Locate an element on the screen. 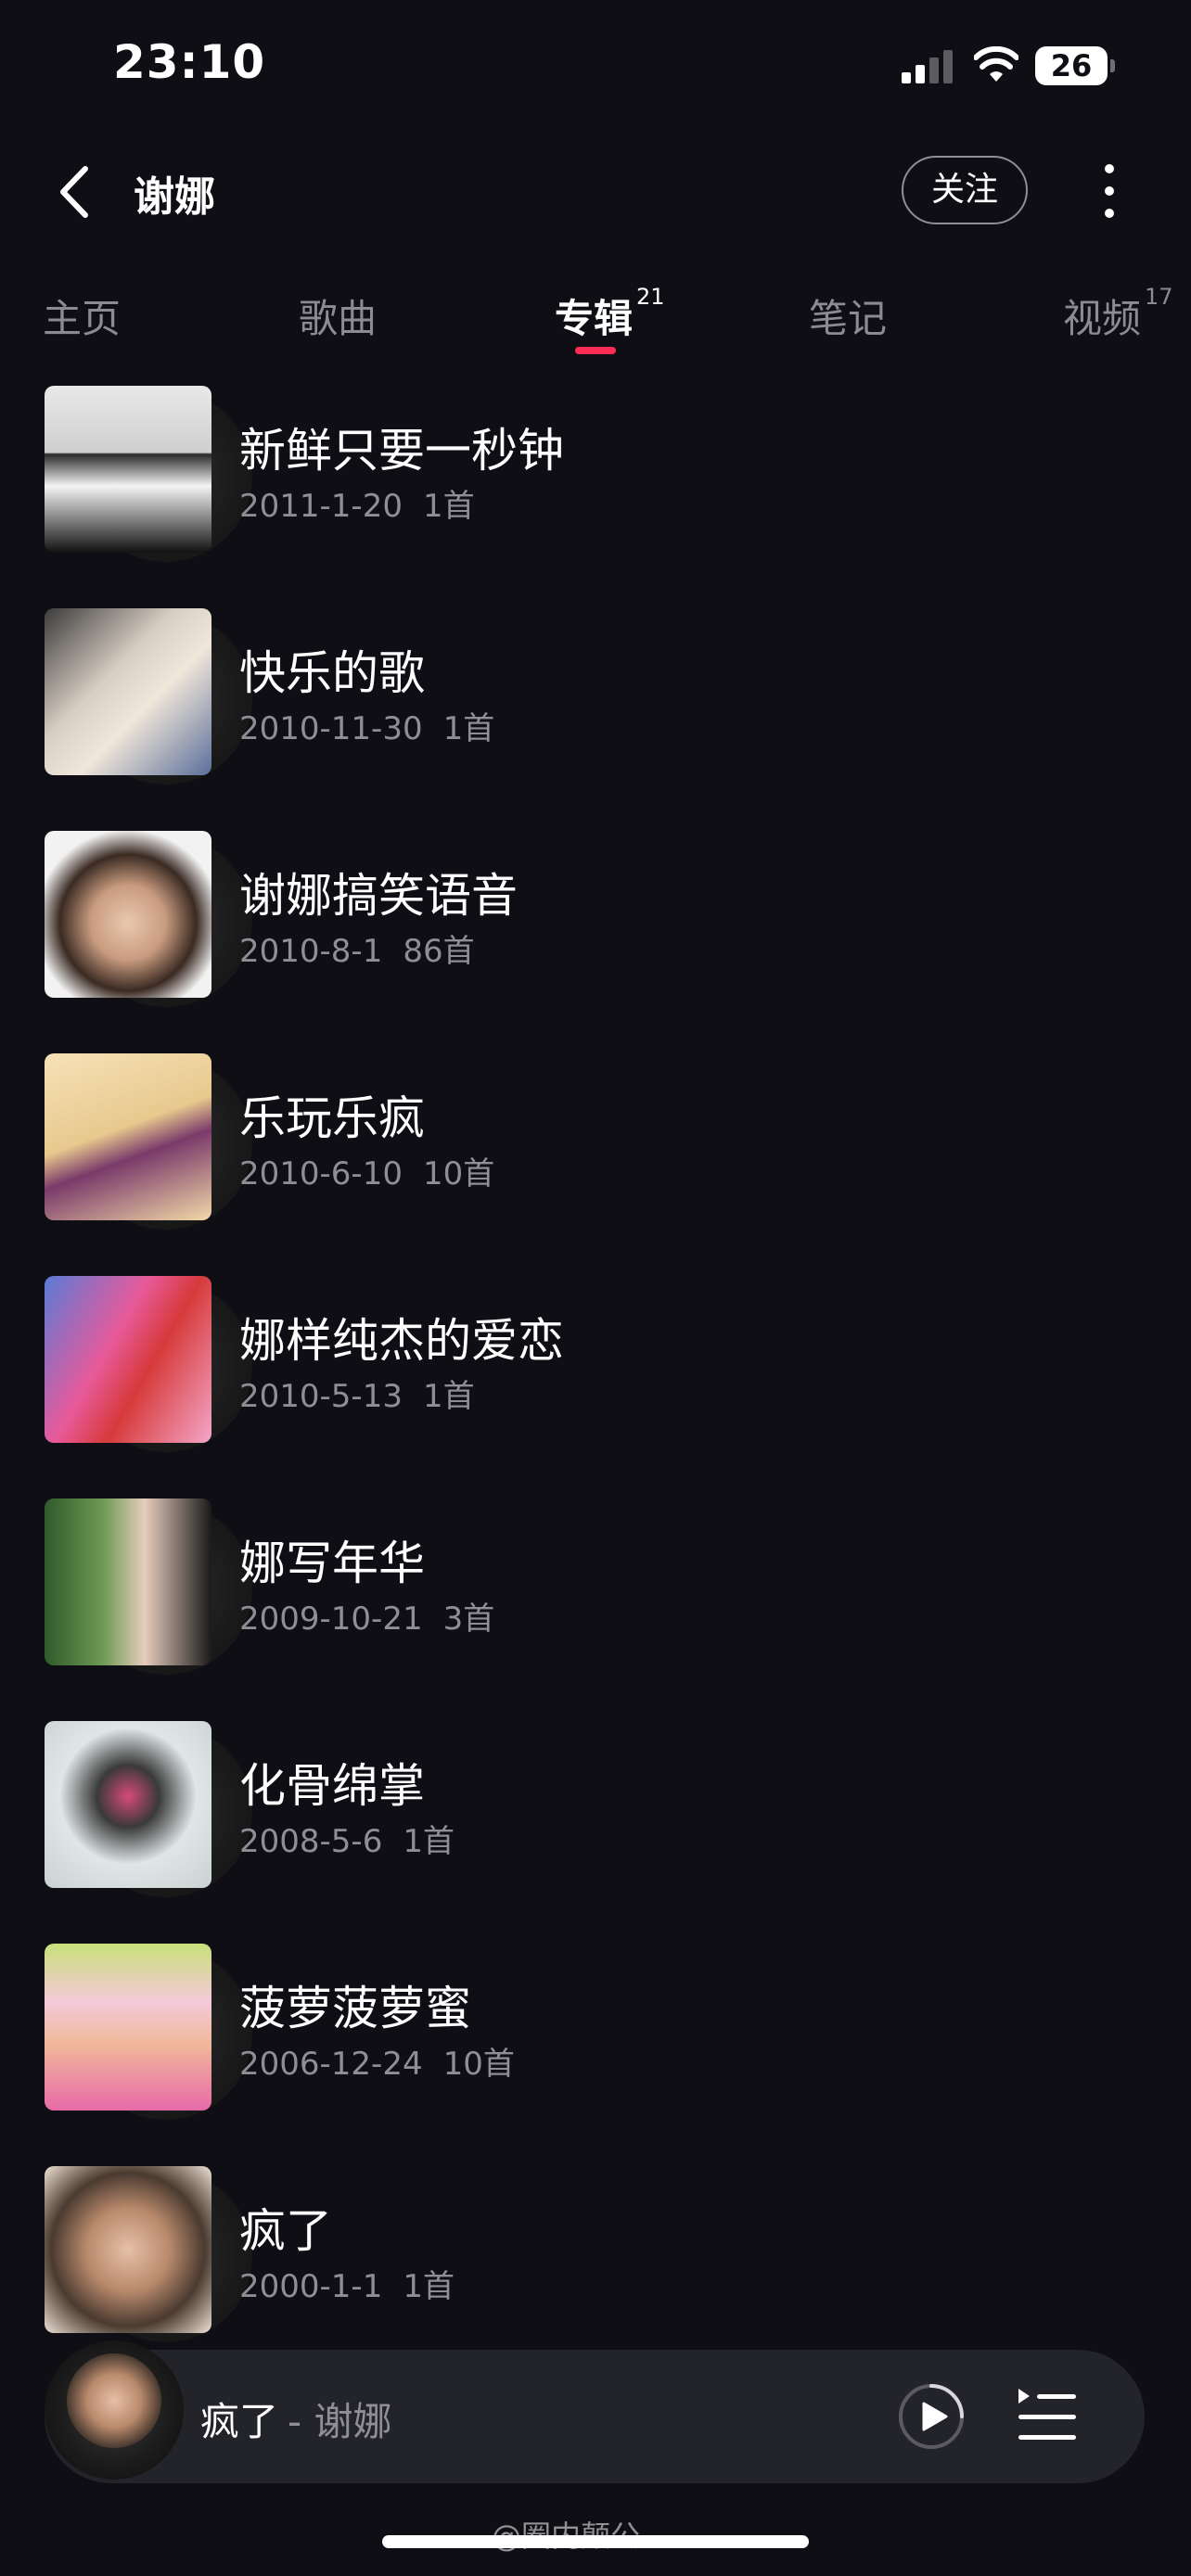  album-date: 2010-8-1 is located at coordinates (311, 951).